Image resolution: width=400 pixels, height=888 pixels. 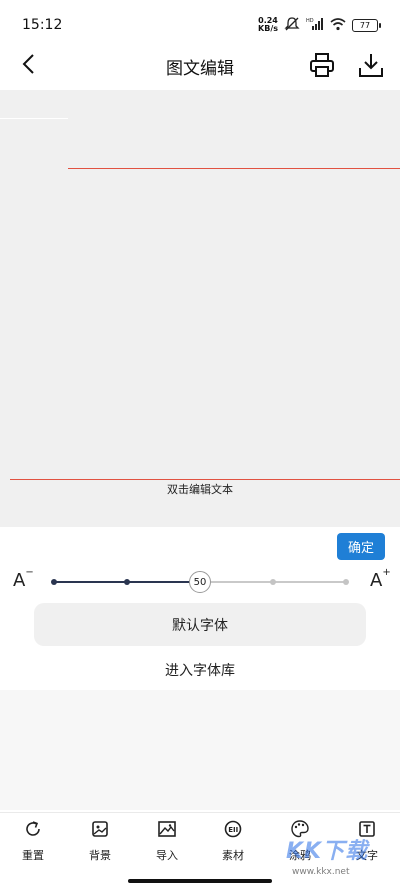 What do you see at coordinates (233, 844) in the screenshot?
I see `material-button: EII 素材` at bounding box center [233, 844].